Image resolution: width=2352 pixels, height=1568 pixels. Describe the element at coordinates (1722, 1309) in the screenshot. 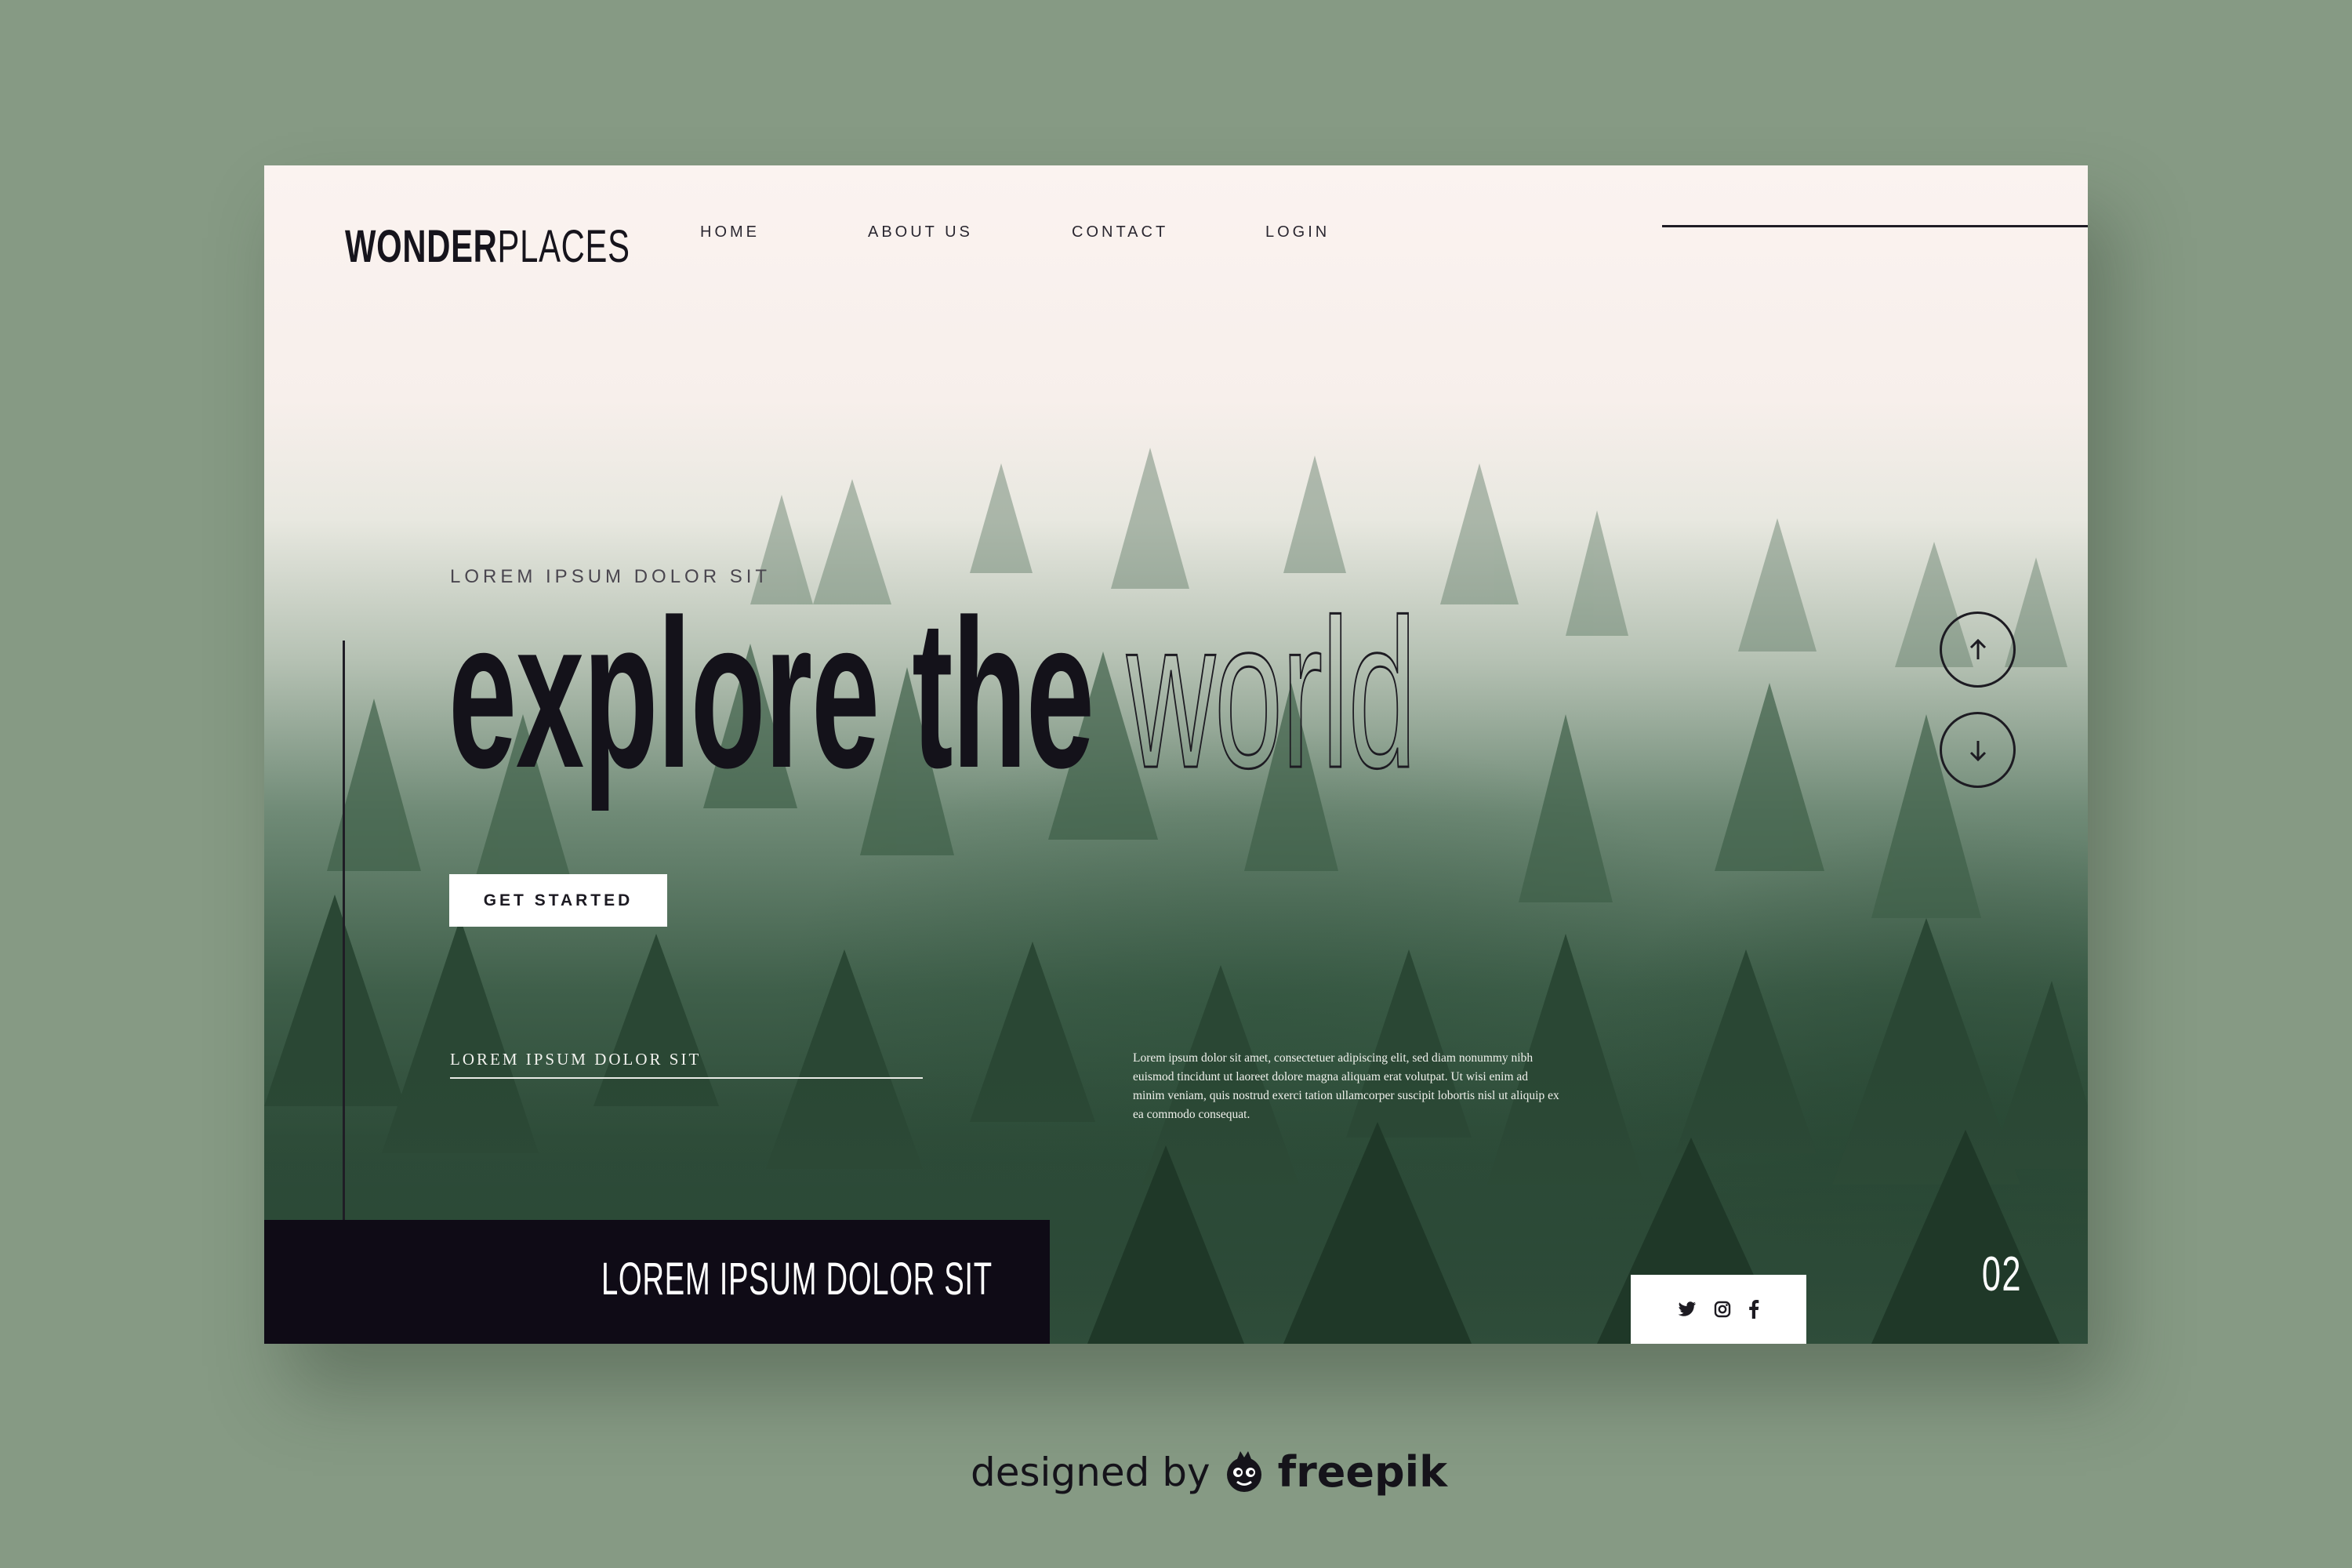

I see `instagram-icon` at that location.